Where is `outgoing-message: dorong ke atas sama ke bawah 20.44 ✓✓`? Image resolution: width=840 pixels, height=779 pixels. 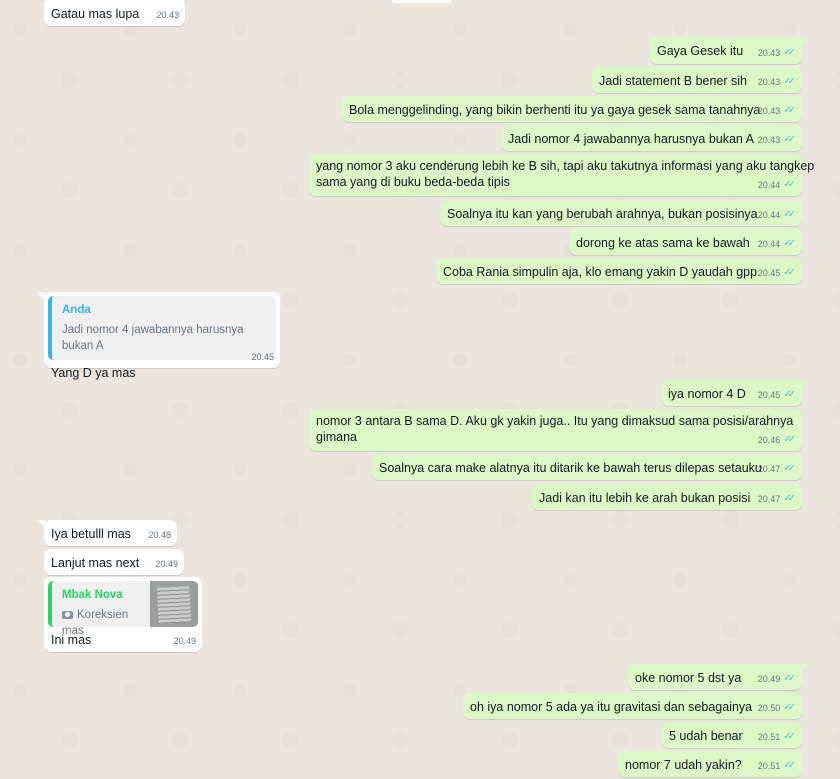 outgoing-message: dorong ke atas sama ke bawah 20.44 ✓✓ is located at coordinates (685, 242).